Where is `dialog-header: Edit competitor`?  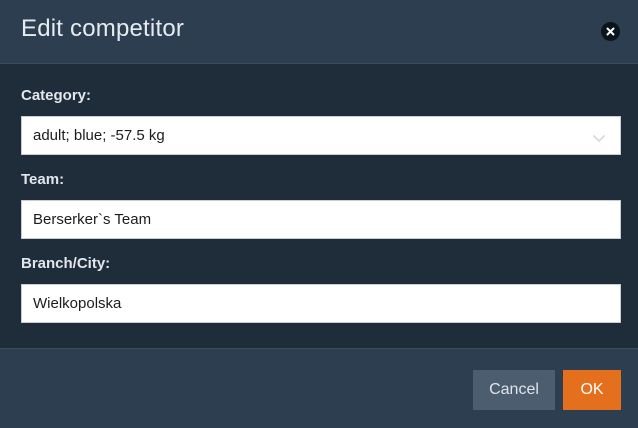 dialog-header: Edit competitor is located at coordinates (319, 32).